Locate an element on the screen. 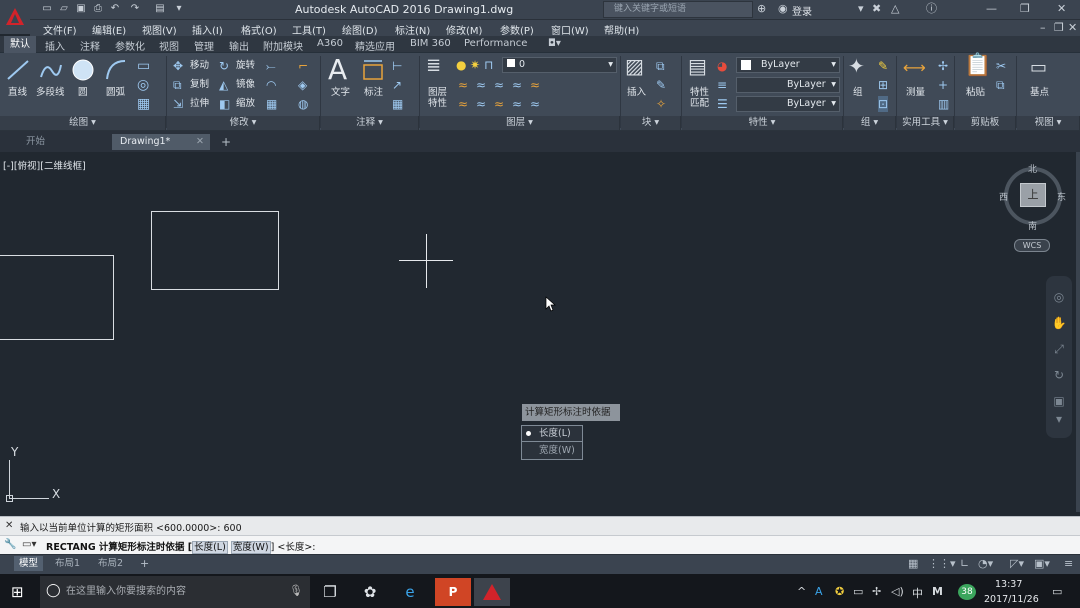 Image resolution: width=1080 pixels, height=608 pixels. rectangle-icon: ▭ is located at coordinates (143, 66).